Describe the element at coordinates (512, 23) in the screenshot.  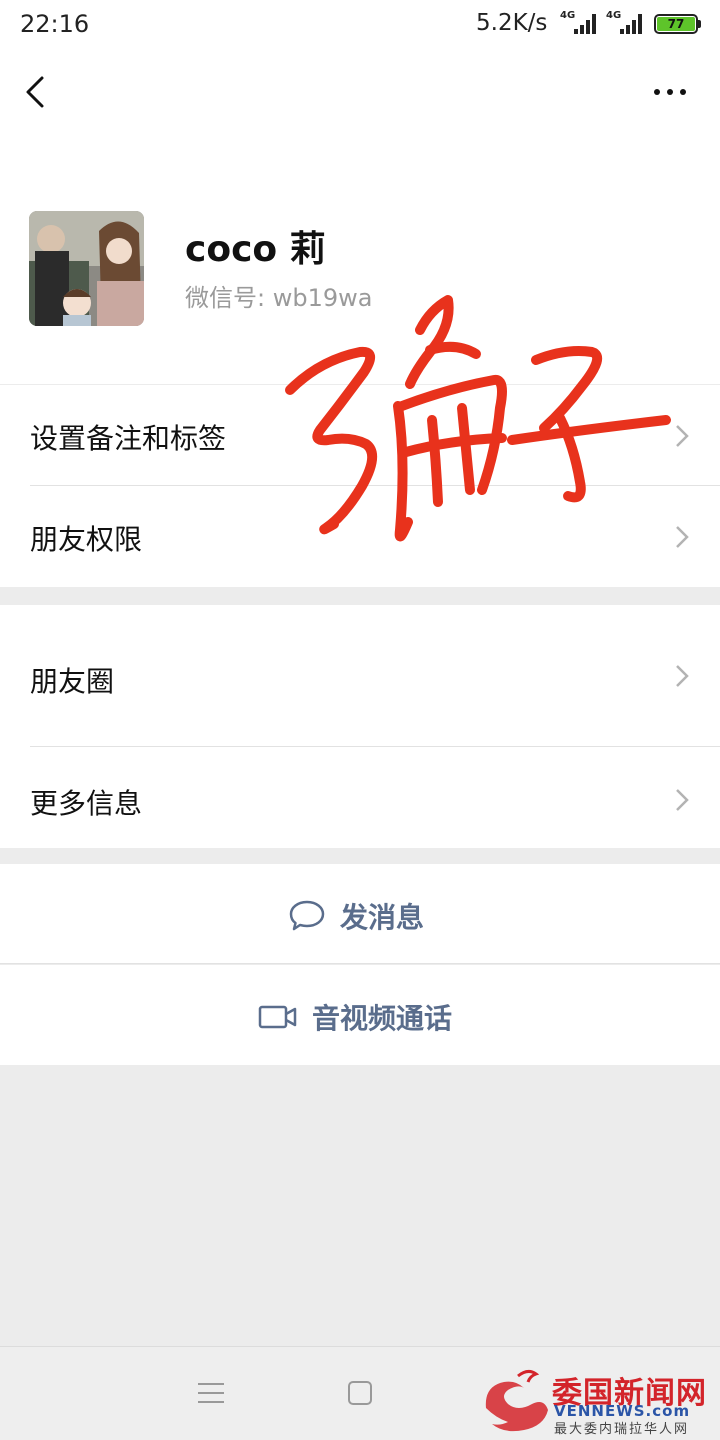
I see `network-speed: 5.2K/s` at that location.